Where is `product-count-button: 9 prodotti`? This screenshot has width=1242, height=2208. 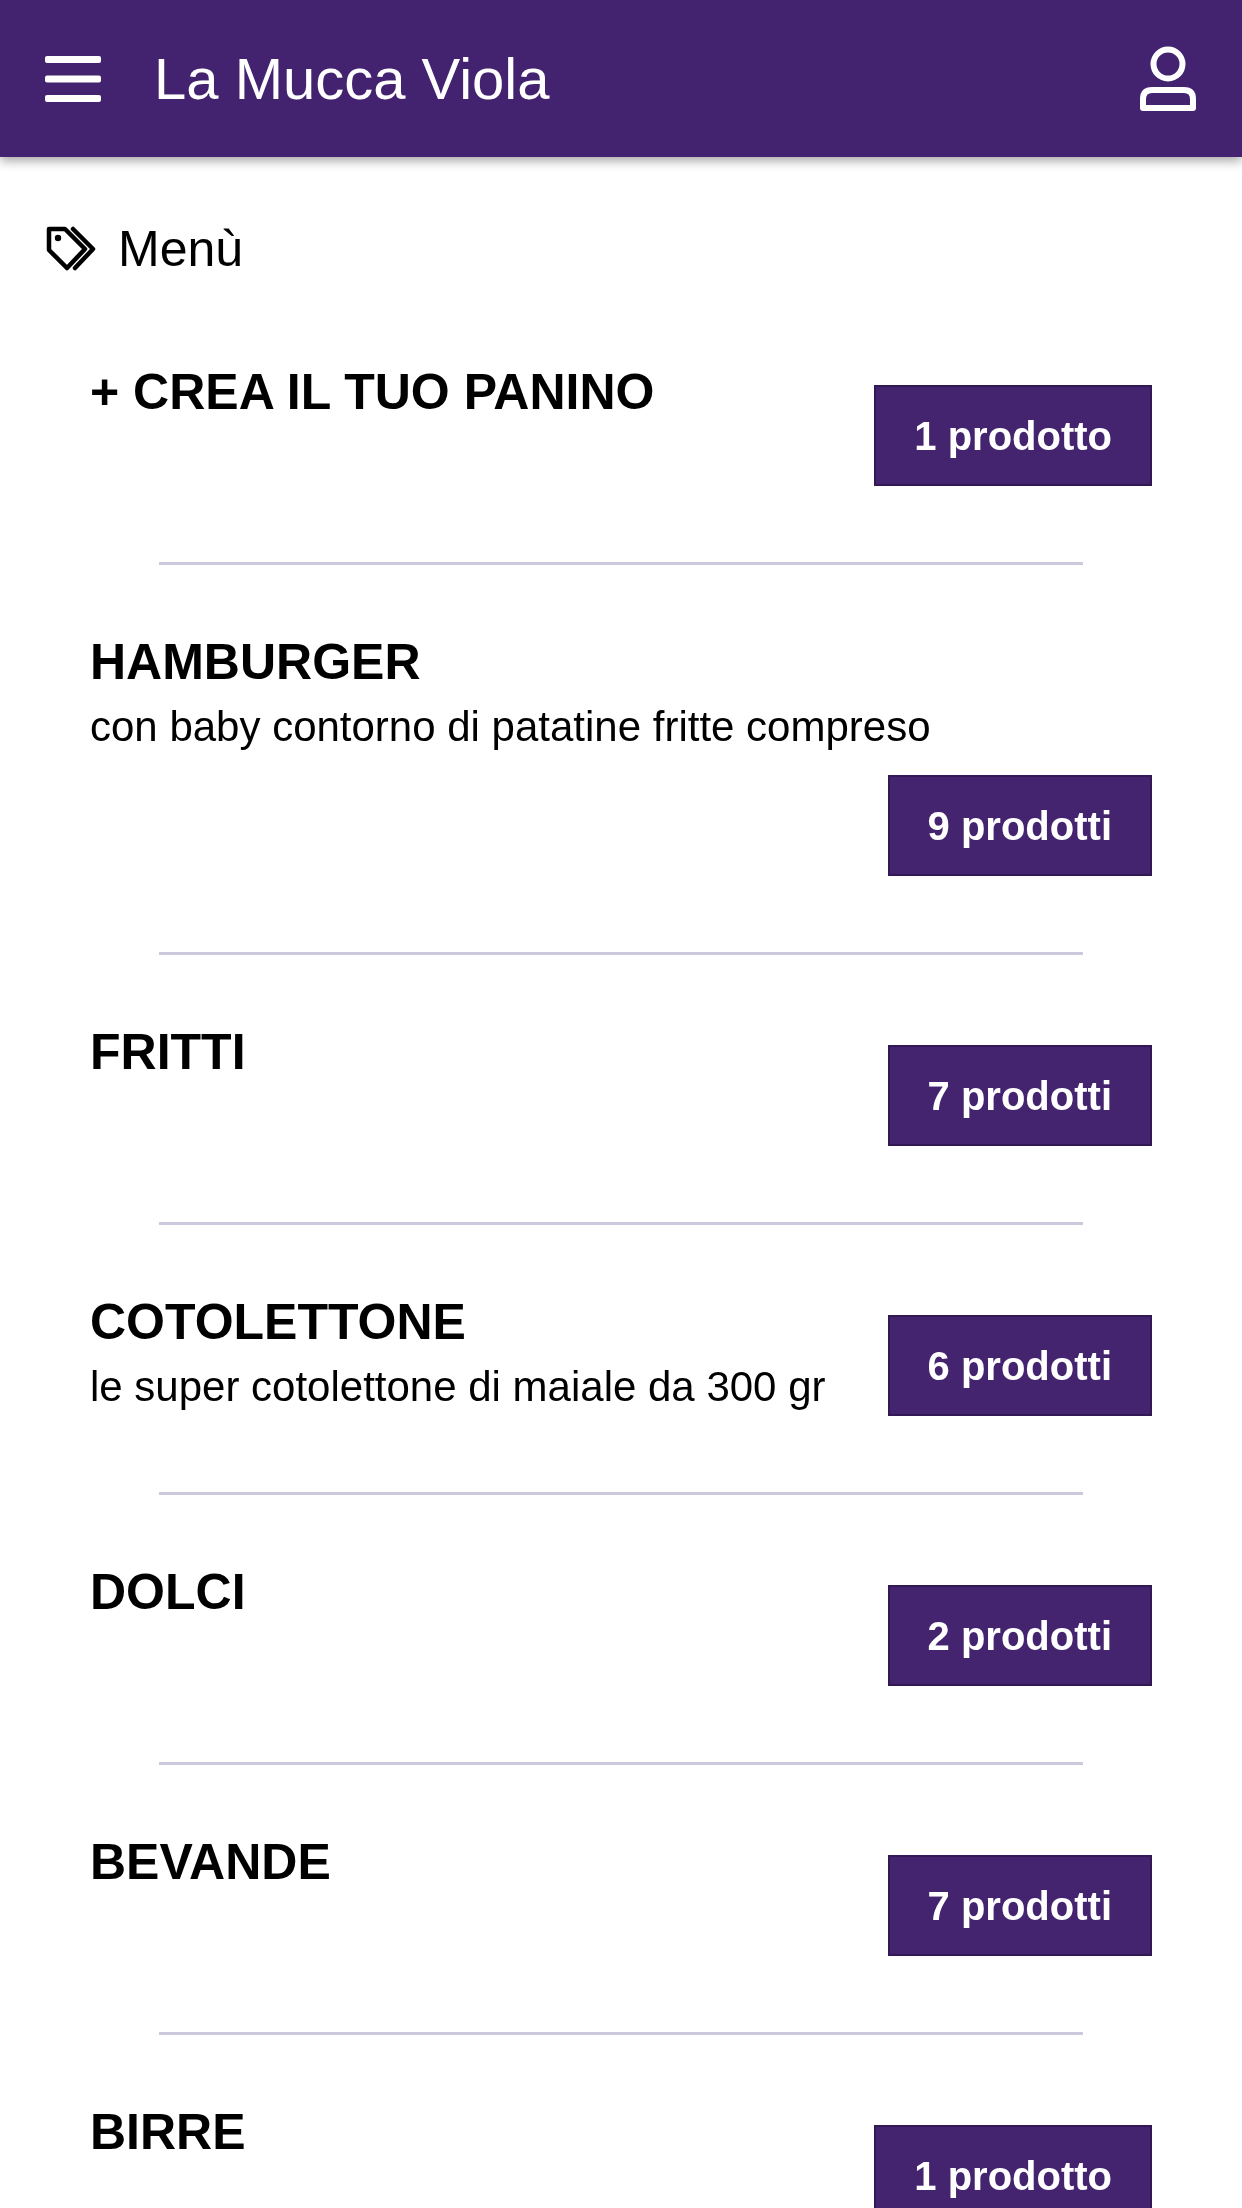
product-count-button: 9 prodotti is located at coordinates (1019, 825).